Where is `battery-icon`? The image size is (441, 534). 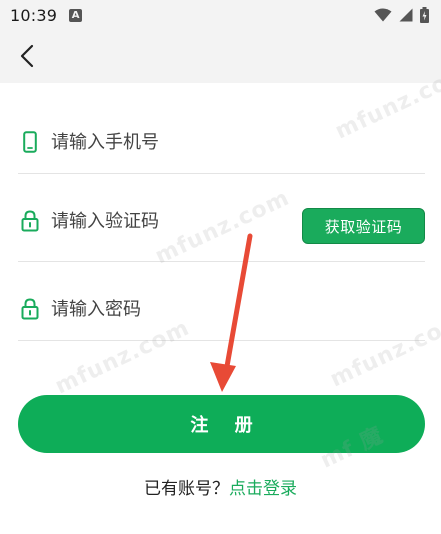
battery-icon is located at coordinates (424, 15).